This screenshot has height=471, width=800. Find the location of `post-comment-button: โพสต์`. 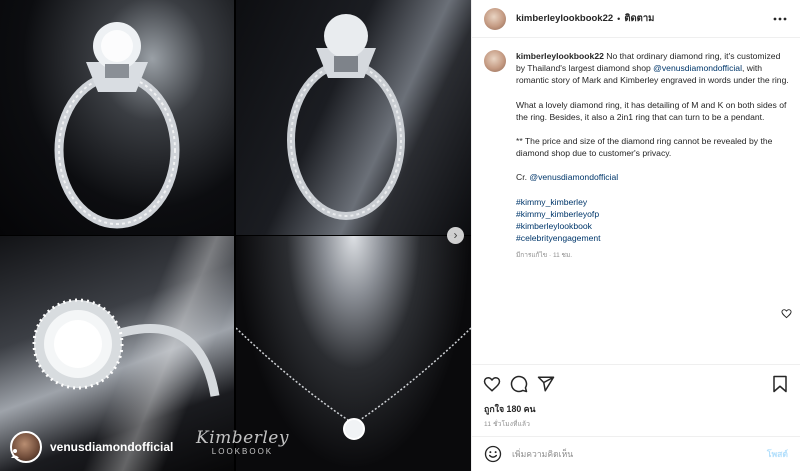

post-comment-button: โพสต์ is located at coordinates (777, 454).